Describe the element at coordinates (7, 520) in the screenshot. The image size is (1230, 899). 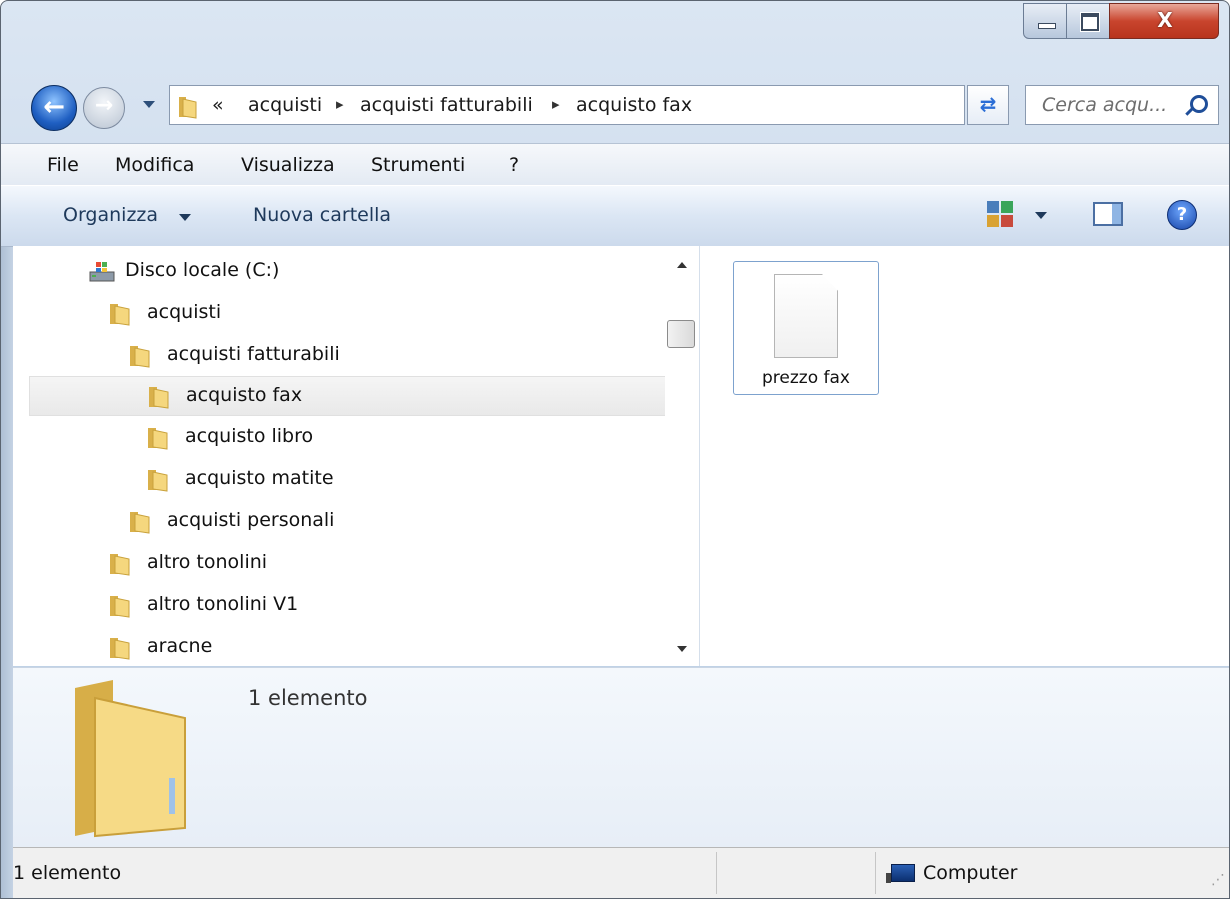
I see `window-frame` at that location.